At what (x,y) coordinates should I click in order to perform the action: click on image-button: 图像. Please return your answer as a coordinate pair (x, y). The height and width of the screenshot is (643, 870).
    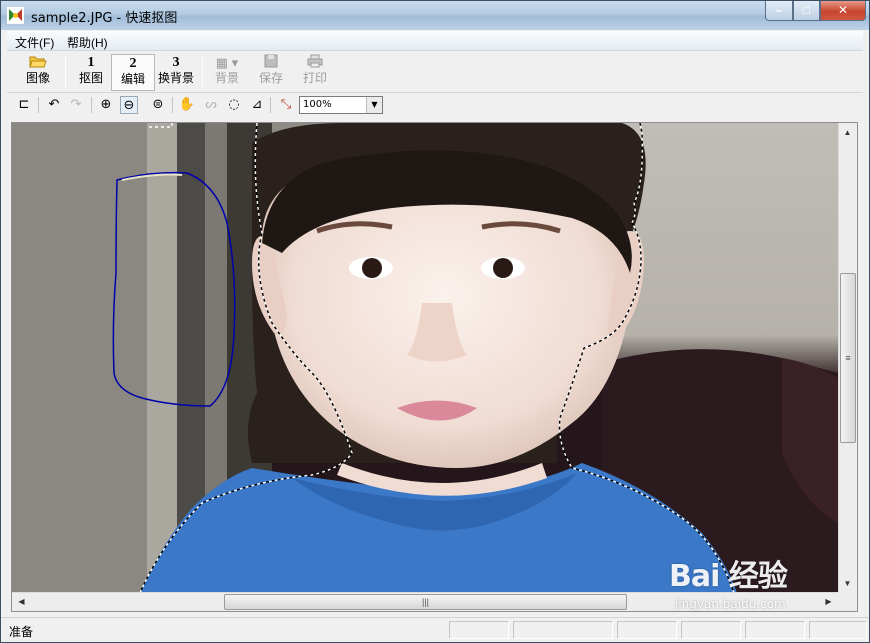
    Looking at the image, I should click on (38, 72).